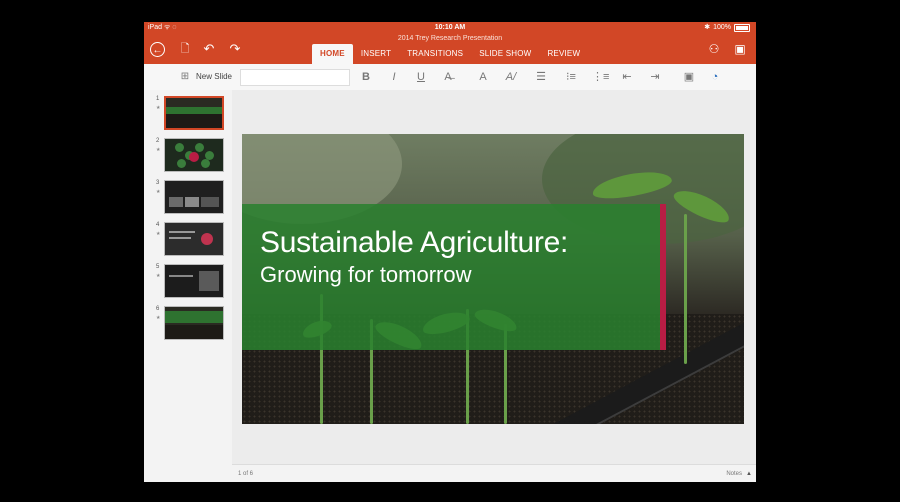  What do you see at coordinates (209, 49) in the screenshot?
I see `undo-icon: ↶` at bounding box center [209, 49].